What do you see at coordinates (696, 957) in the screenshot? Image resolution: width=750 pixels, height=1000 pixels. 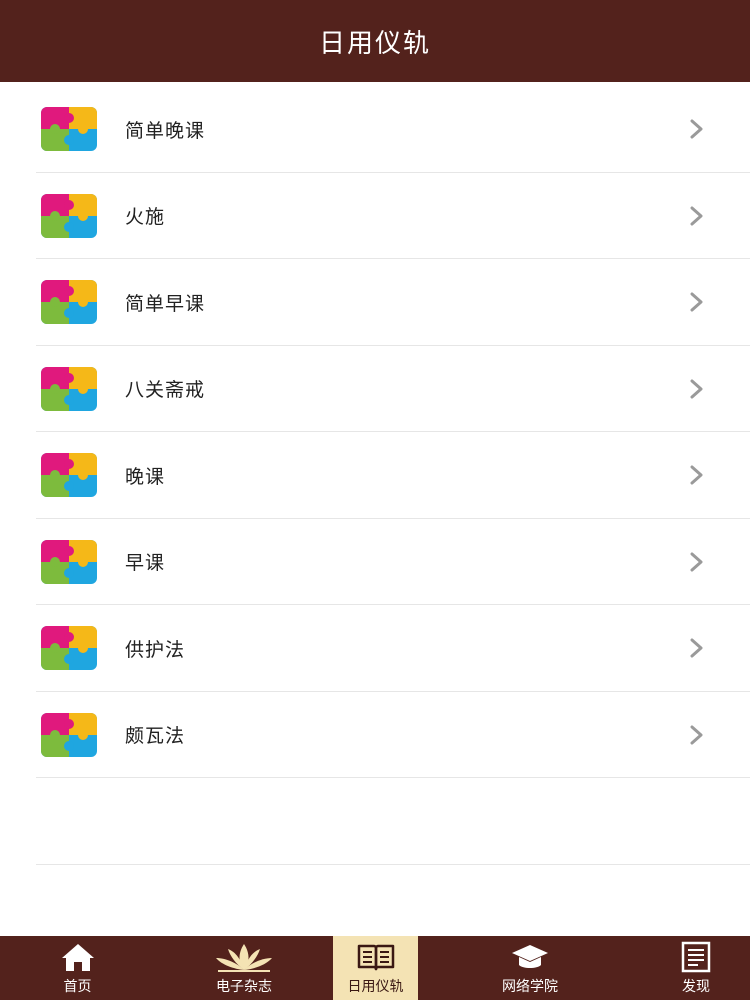 I see `document-icon` at bounding box center [696, 957].